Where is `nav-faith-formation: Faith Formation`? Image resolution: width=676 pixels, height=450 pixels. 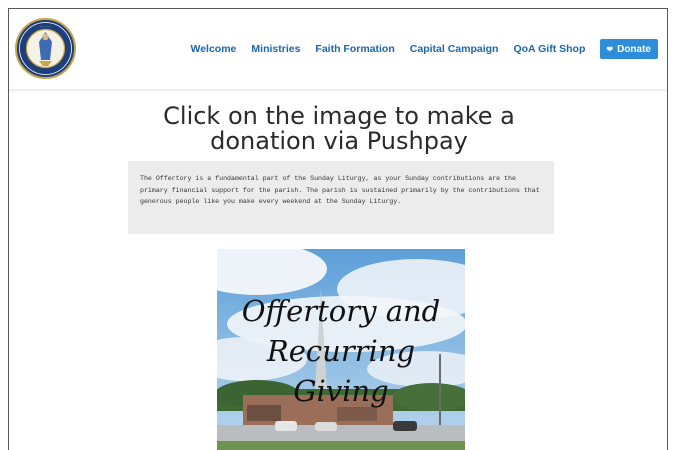 nav-faith-formation: Faith Formation is located at coordinates (354, 49).